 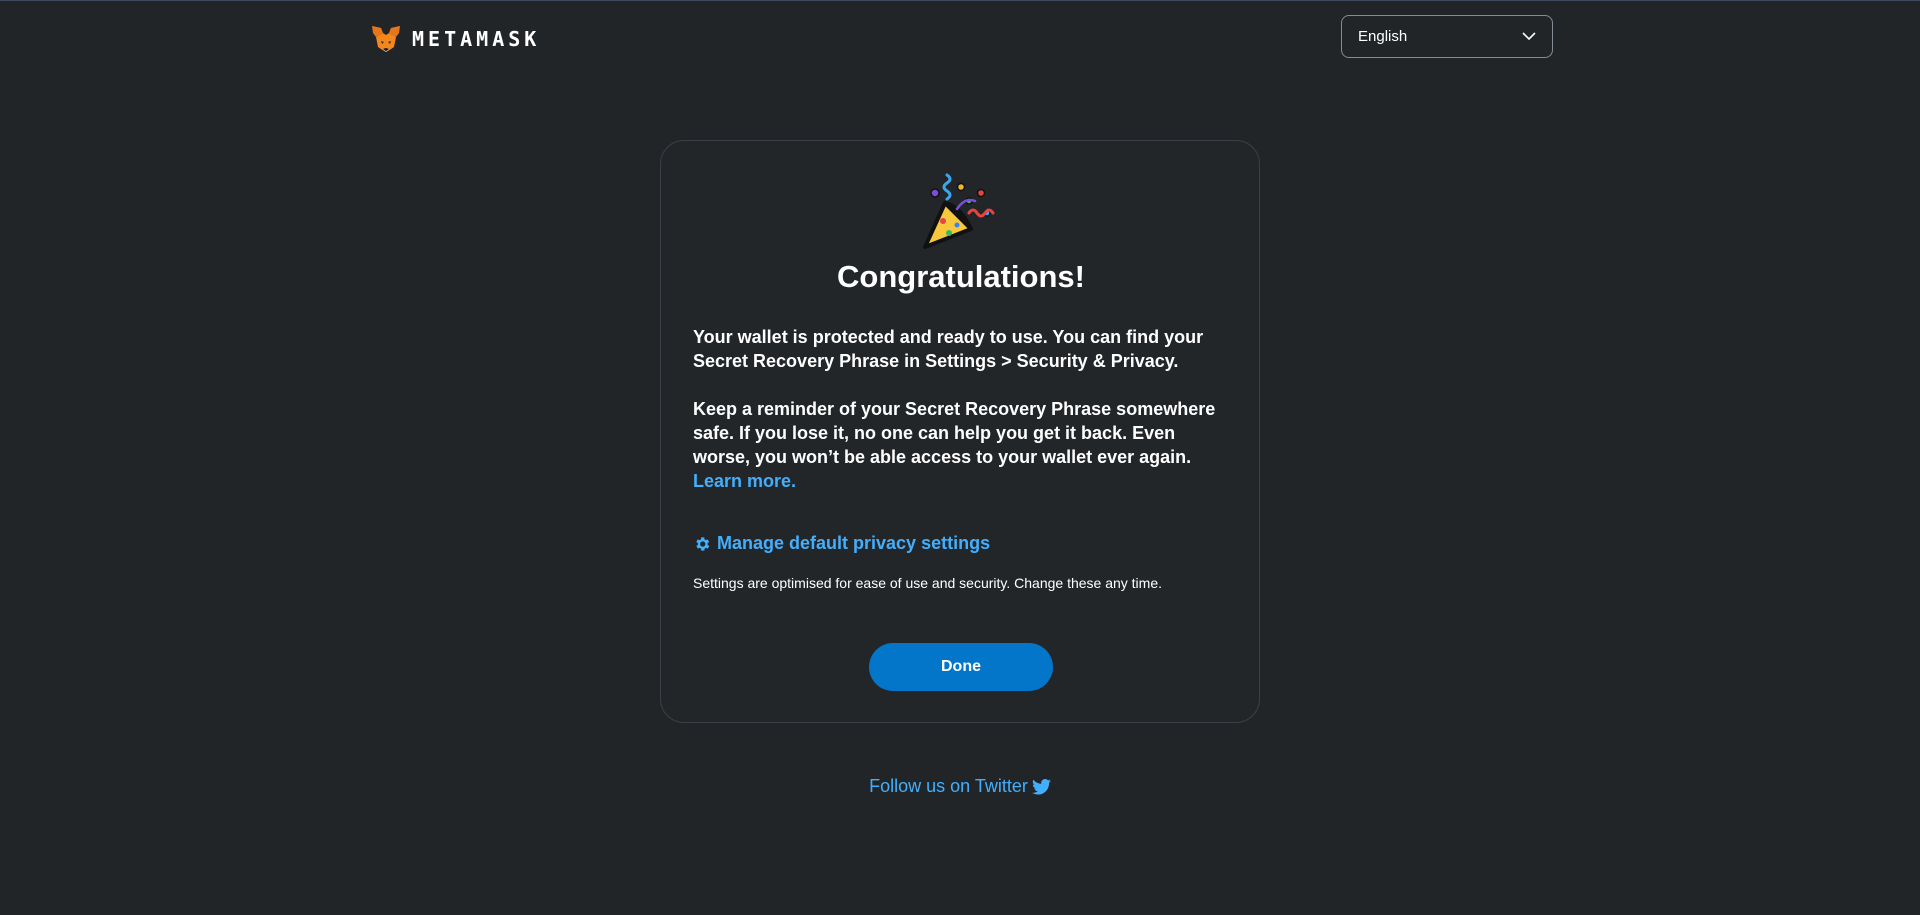 What do you see at coordinates (961, 276) in the screenshot?
I see `card-title: Congratulations!` at bounding box center [961, 276].